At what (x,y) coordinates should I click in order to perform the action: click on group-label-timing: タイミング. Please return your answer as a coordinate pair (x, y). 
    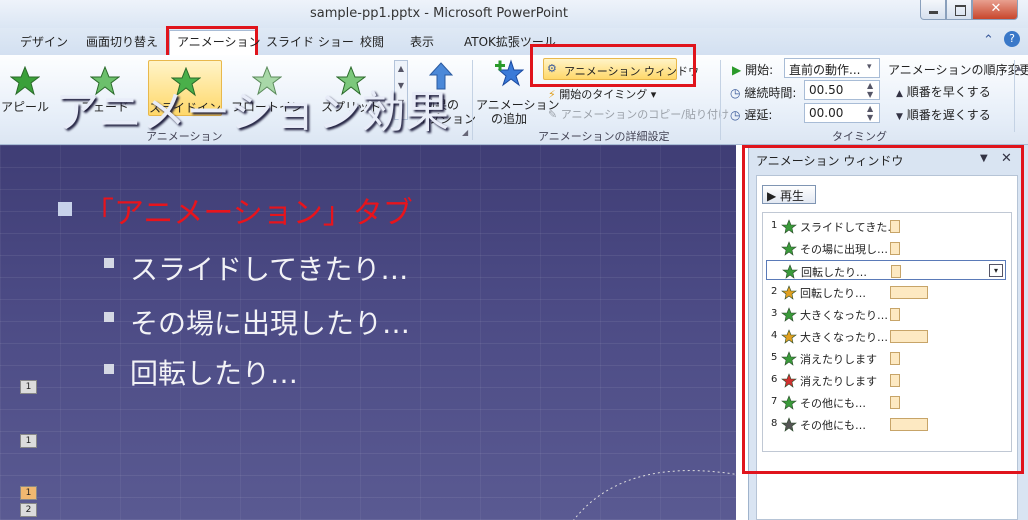
    Looking at the image, I should click on (859, 136).